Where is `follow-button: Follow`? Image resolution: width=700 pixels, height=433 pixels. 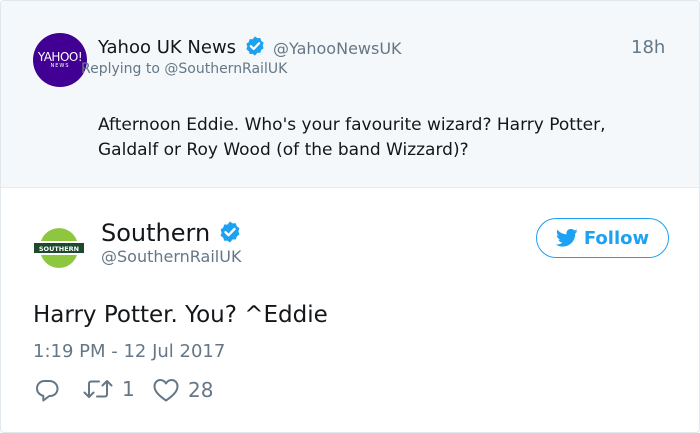 follow-button: Follow is located at coordinates (602, 238).